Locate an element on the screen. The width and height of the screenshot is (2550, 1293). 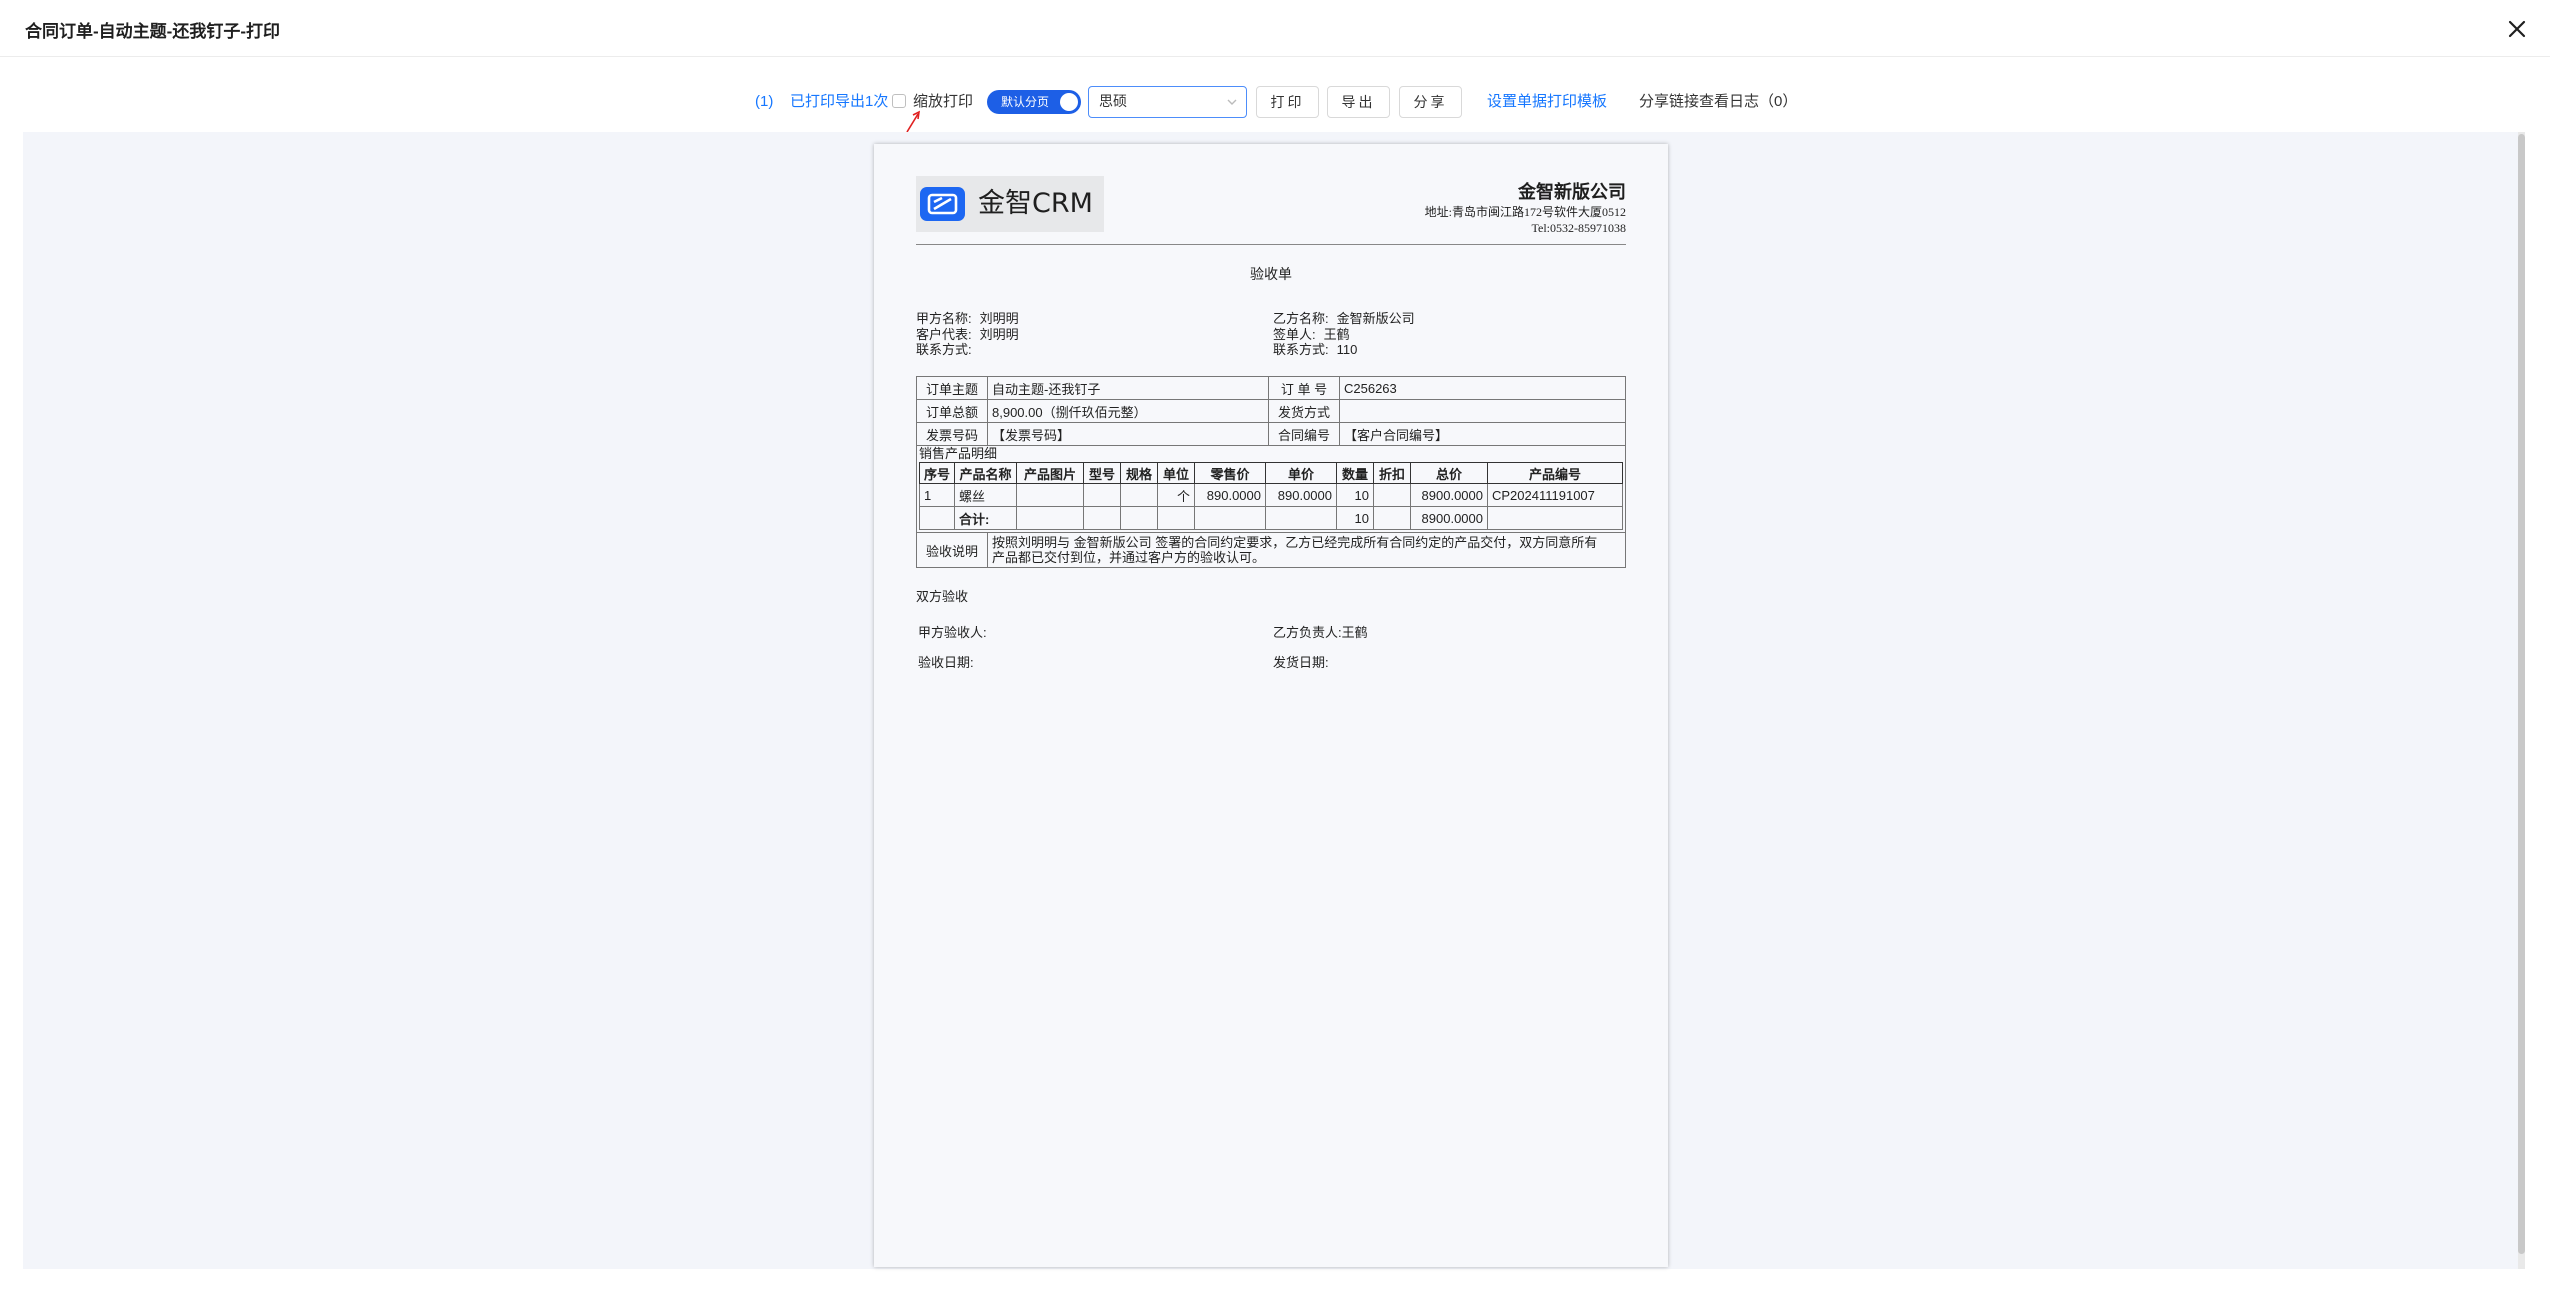
print-button: 打印 is located at coordinates (1287, 102).